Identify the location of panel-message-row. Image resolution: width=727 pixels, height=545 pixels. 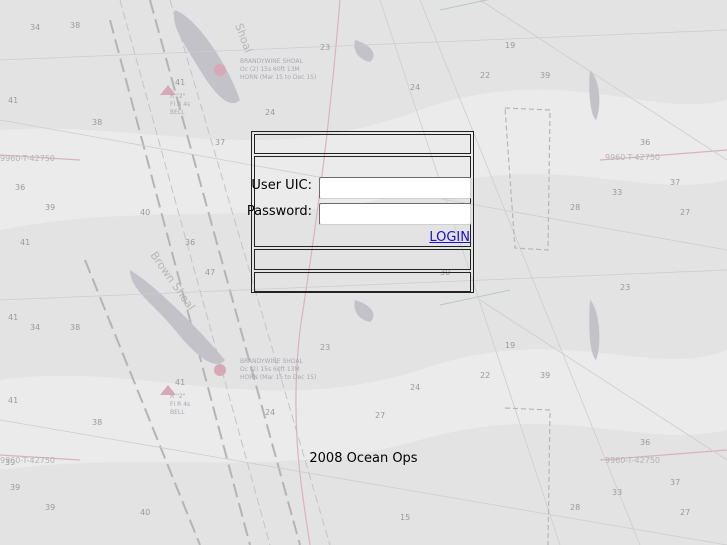
(362, 259).